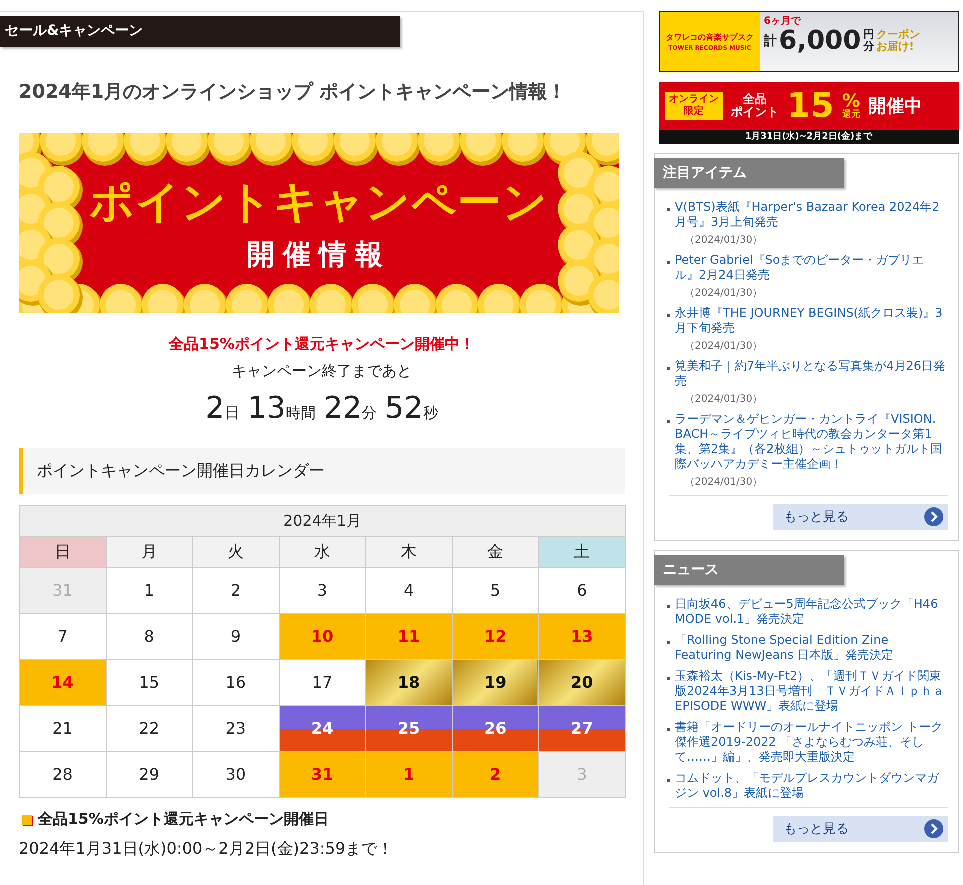  What do you see at coordinates (323, 521) in the screenshot?
I see `calendar-month: 2024年1月` at bounding box center [323, 521].